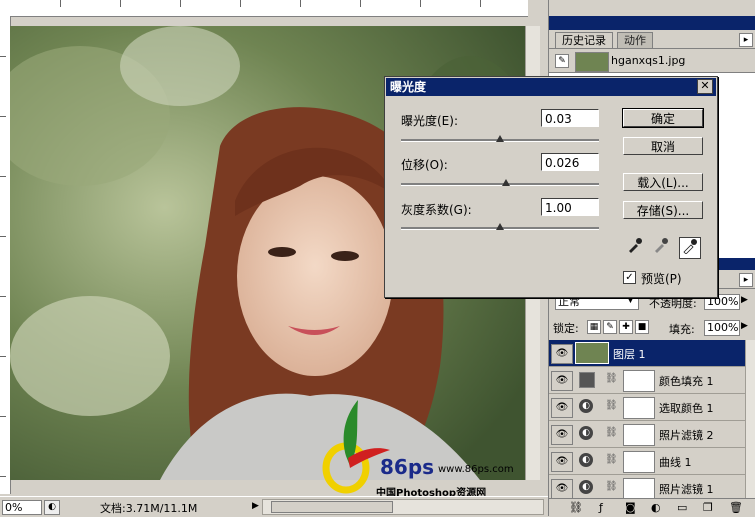  Describe the element at coordinates (584, 40) in the screenshot. I see `tab-history: 历史记录` at that location.